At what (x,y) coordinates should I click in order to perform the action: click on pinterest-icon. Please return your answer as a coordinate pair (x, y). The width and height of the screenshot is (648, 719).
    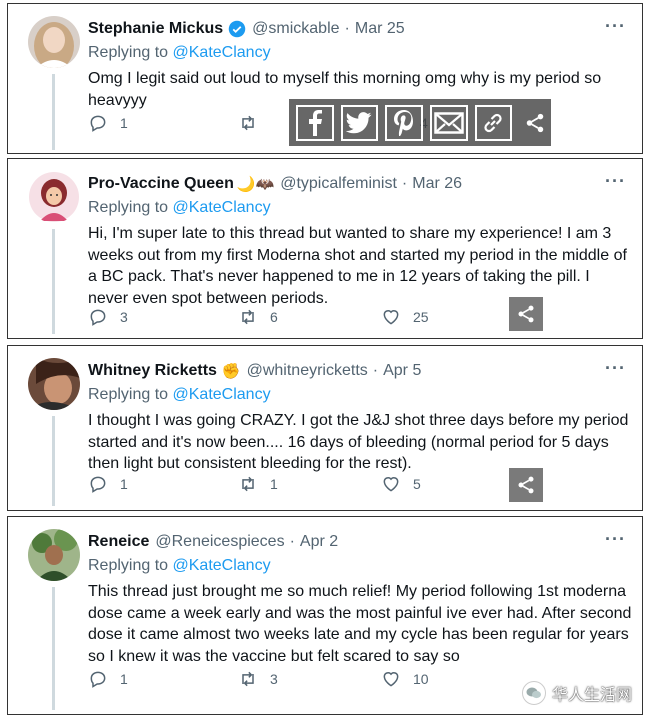
    Looking at the image, I should click on (404, 122).